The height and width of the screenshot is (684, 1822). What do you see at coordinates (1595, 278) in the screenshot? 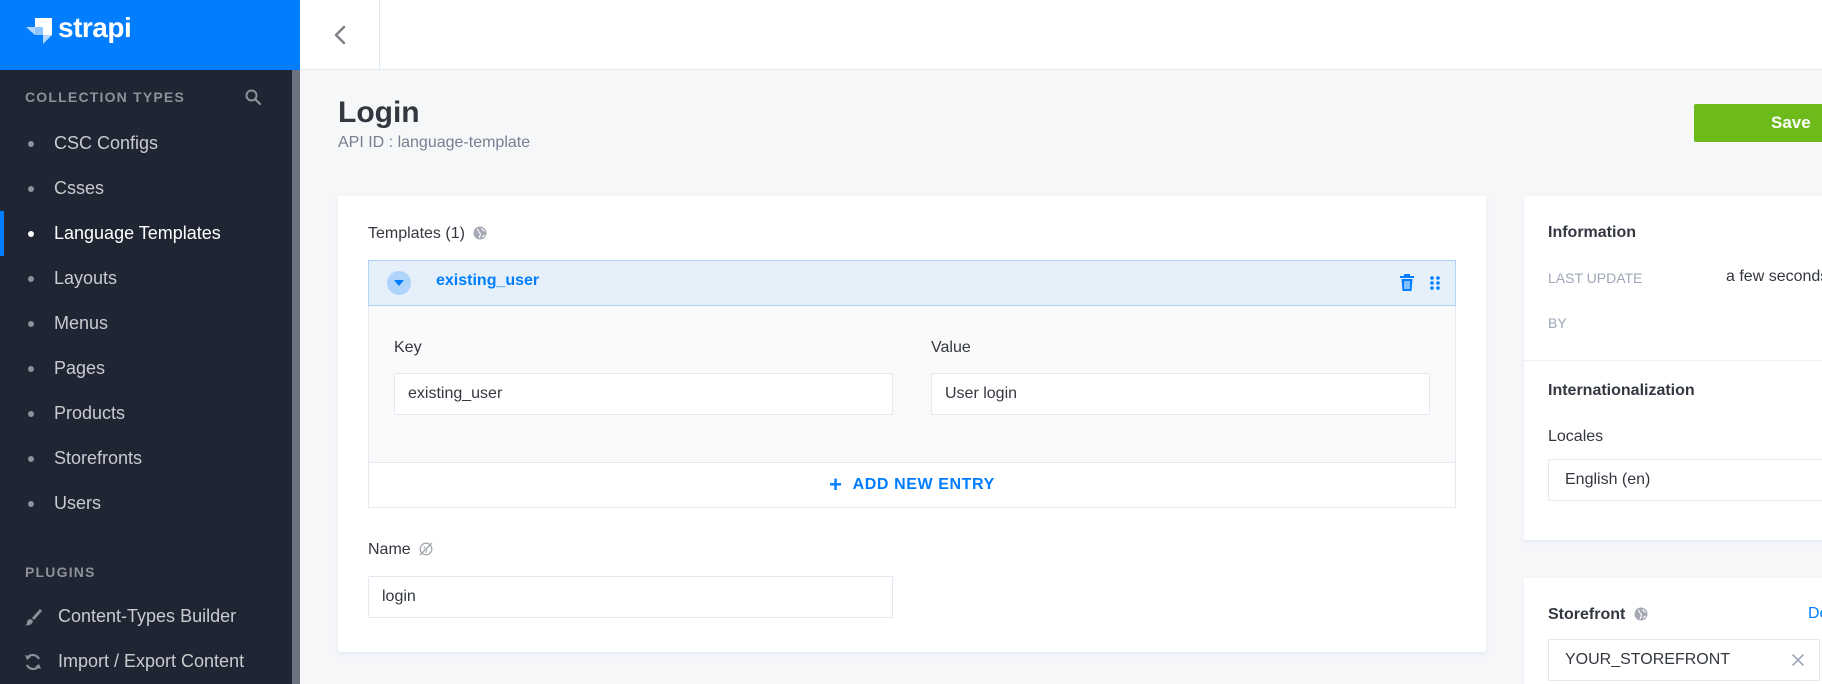
I see `last-update-label: LAST UPDATE` at bounding box center [1595, 278].